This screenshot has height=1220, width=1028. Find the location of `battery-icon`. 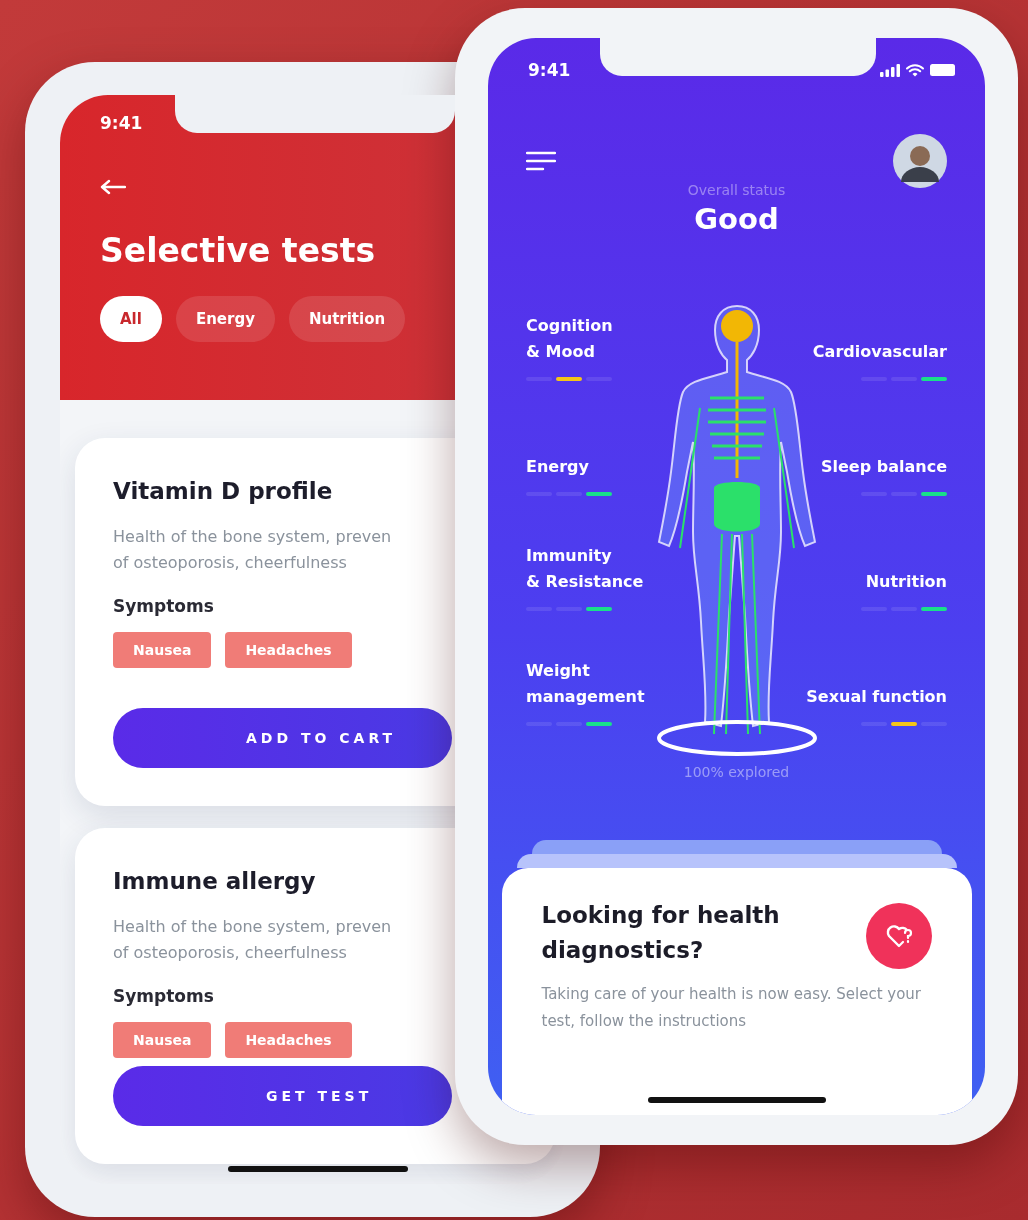

battery-icon is located at coordinates (942, 70).